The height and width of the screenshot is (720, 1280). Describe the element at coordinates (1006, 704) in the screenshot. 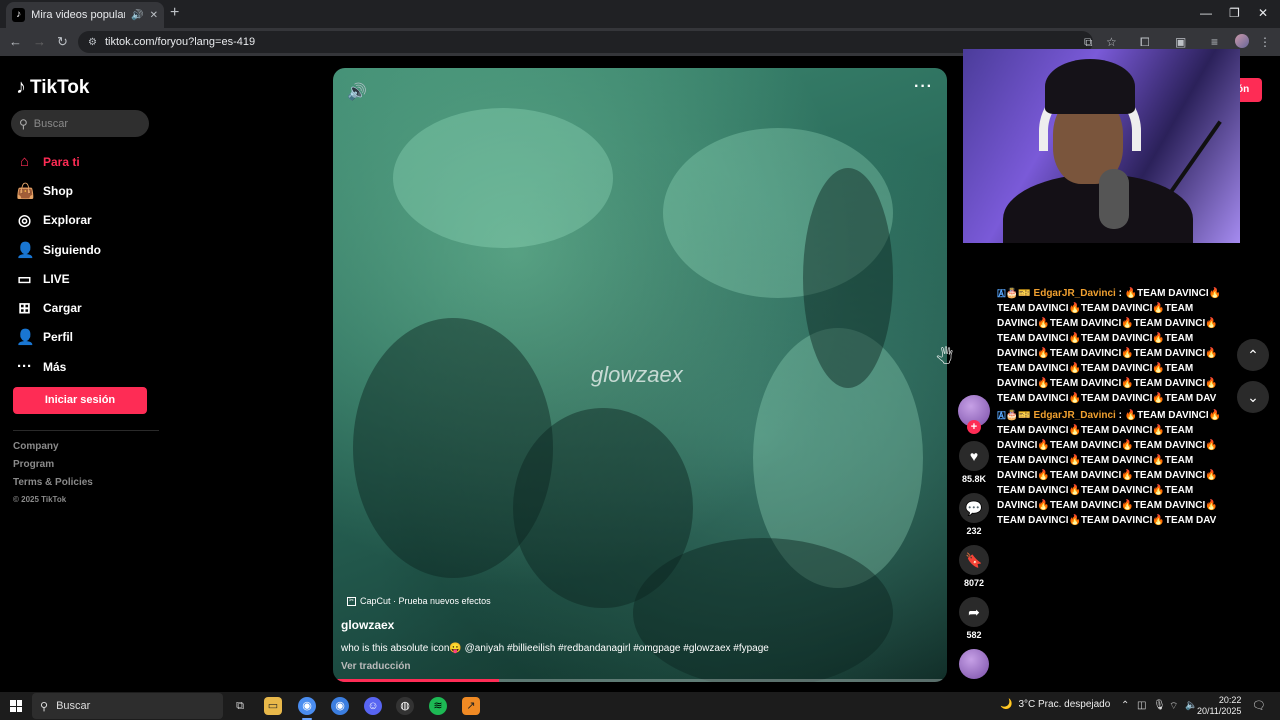

I see `weather-moon-icon: 🌙` at that location.